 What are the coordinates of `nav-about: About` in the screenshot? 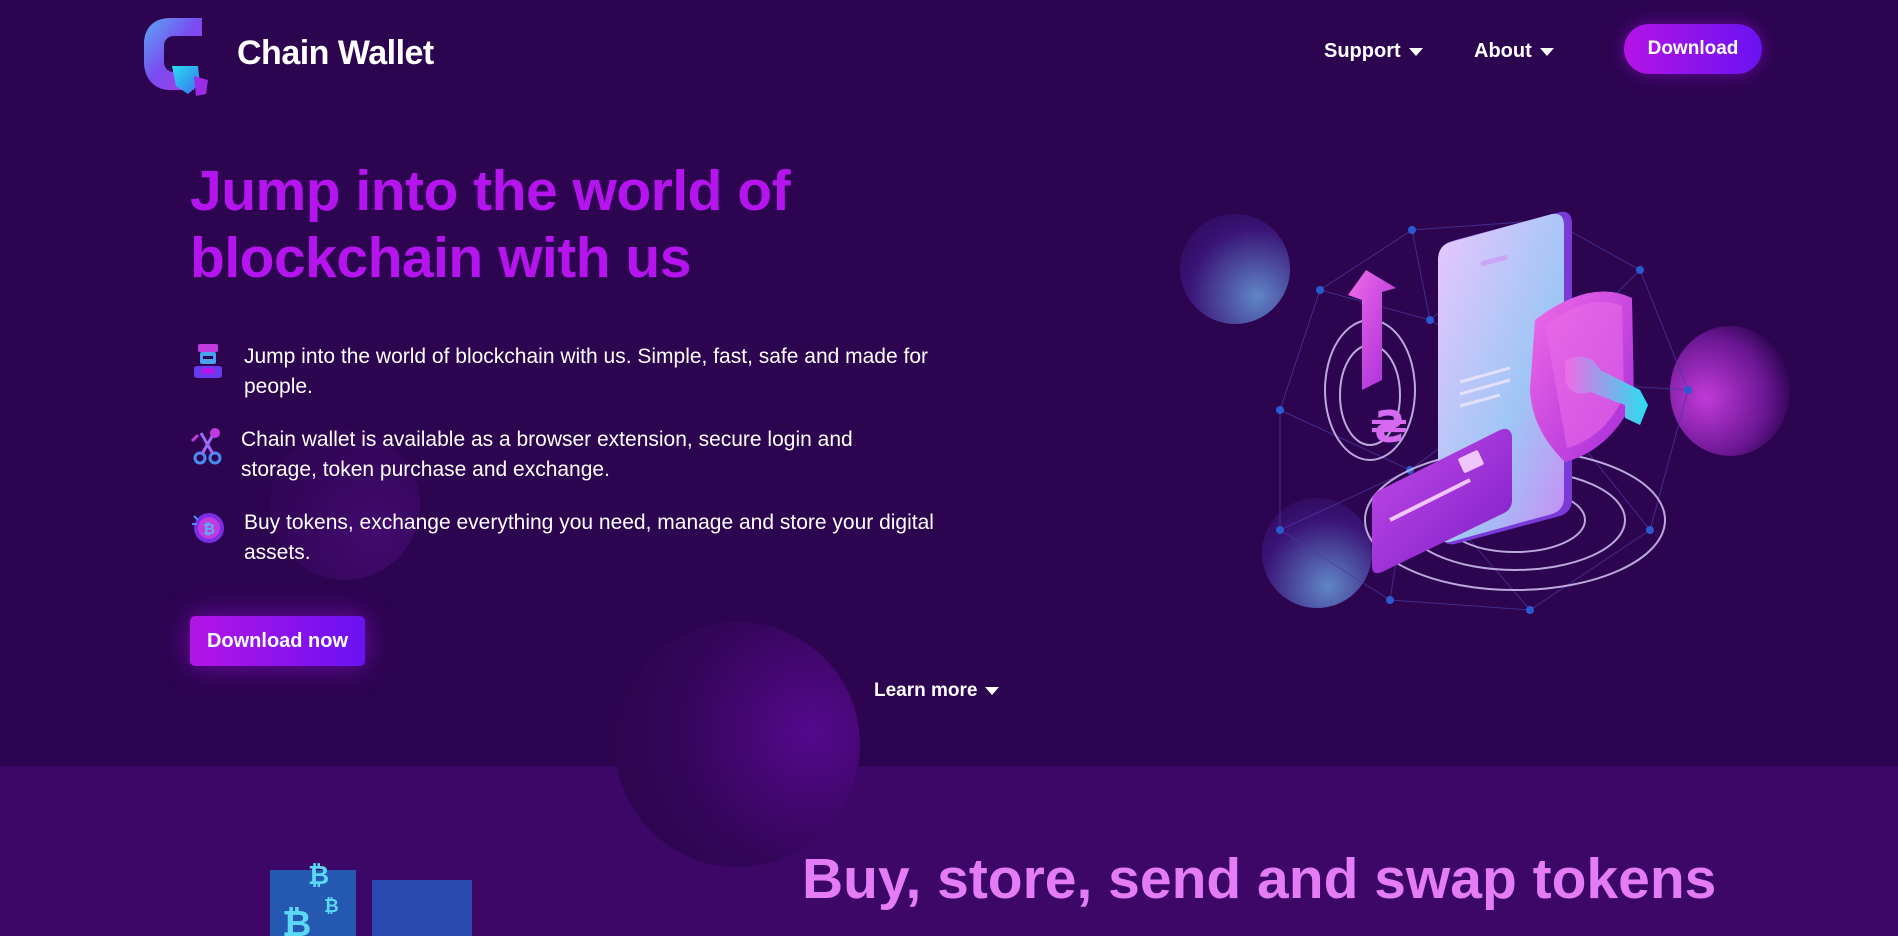 It's located at (1514, 51).